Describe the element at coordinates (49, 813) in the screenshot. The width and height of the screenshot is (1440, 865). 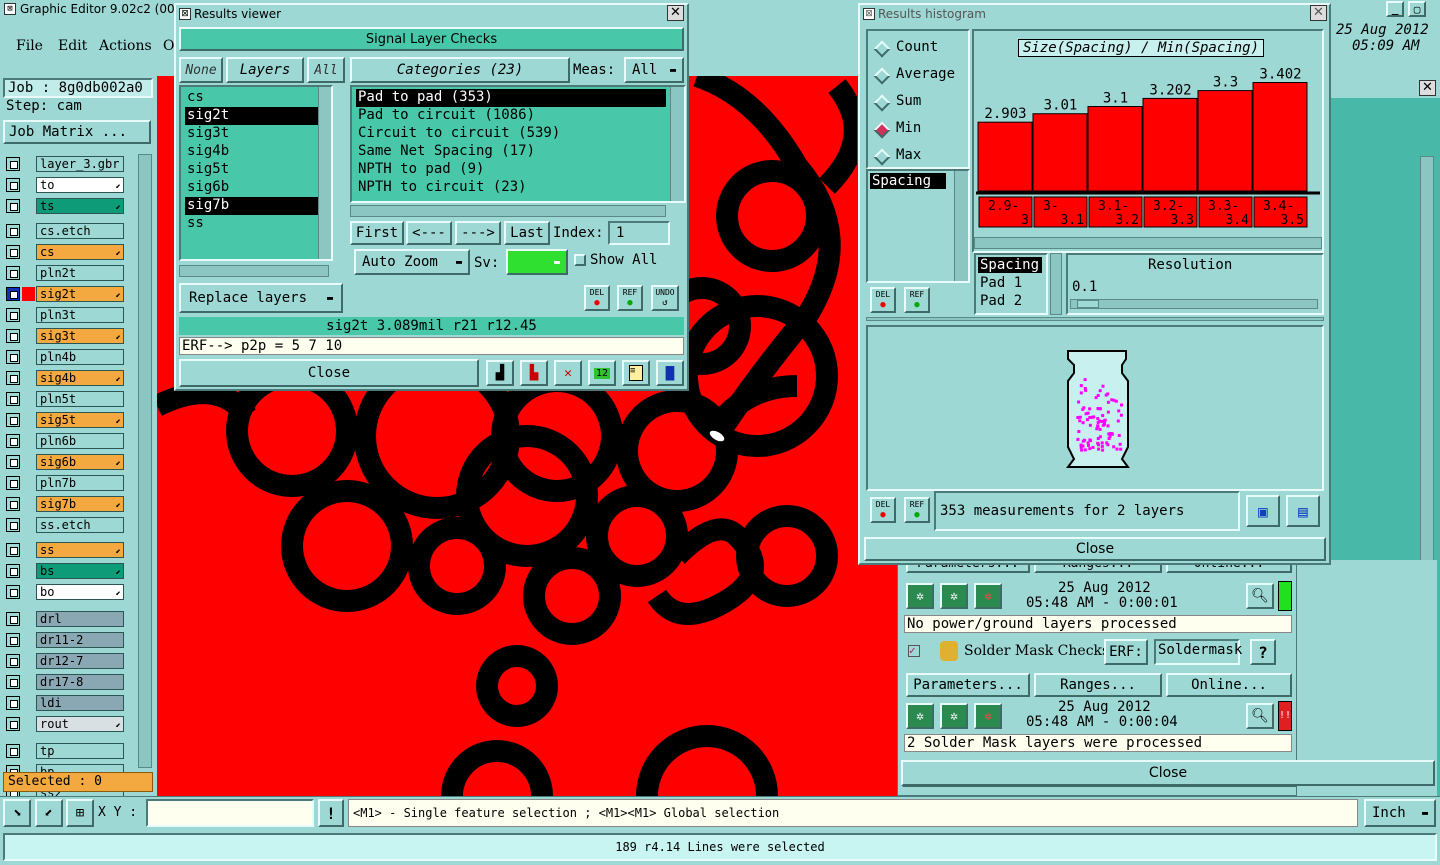
I see `tool-button-2: ⬋` at that location.